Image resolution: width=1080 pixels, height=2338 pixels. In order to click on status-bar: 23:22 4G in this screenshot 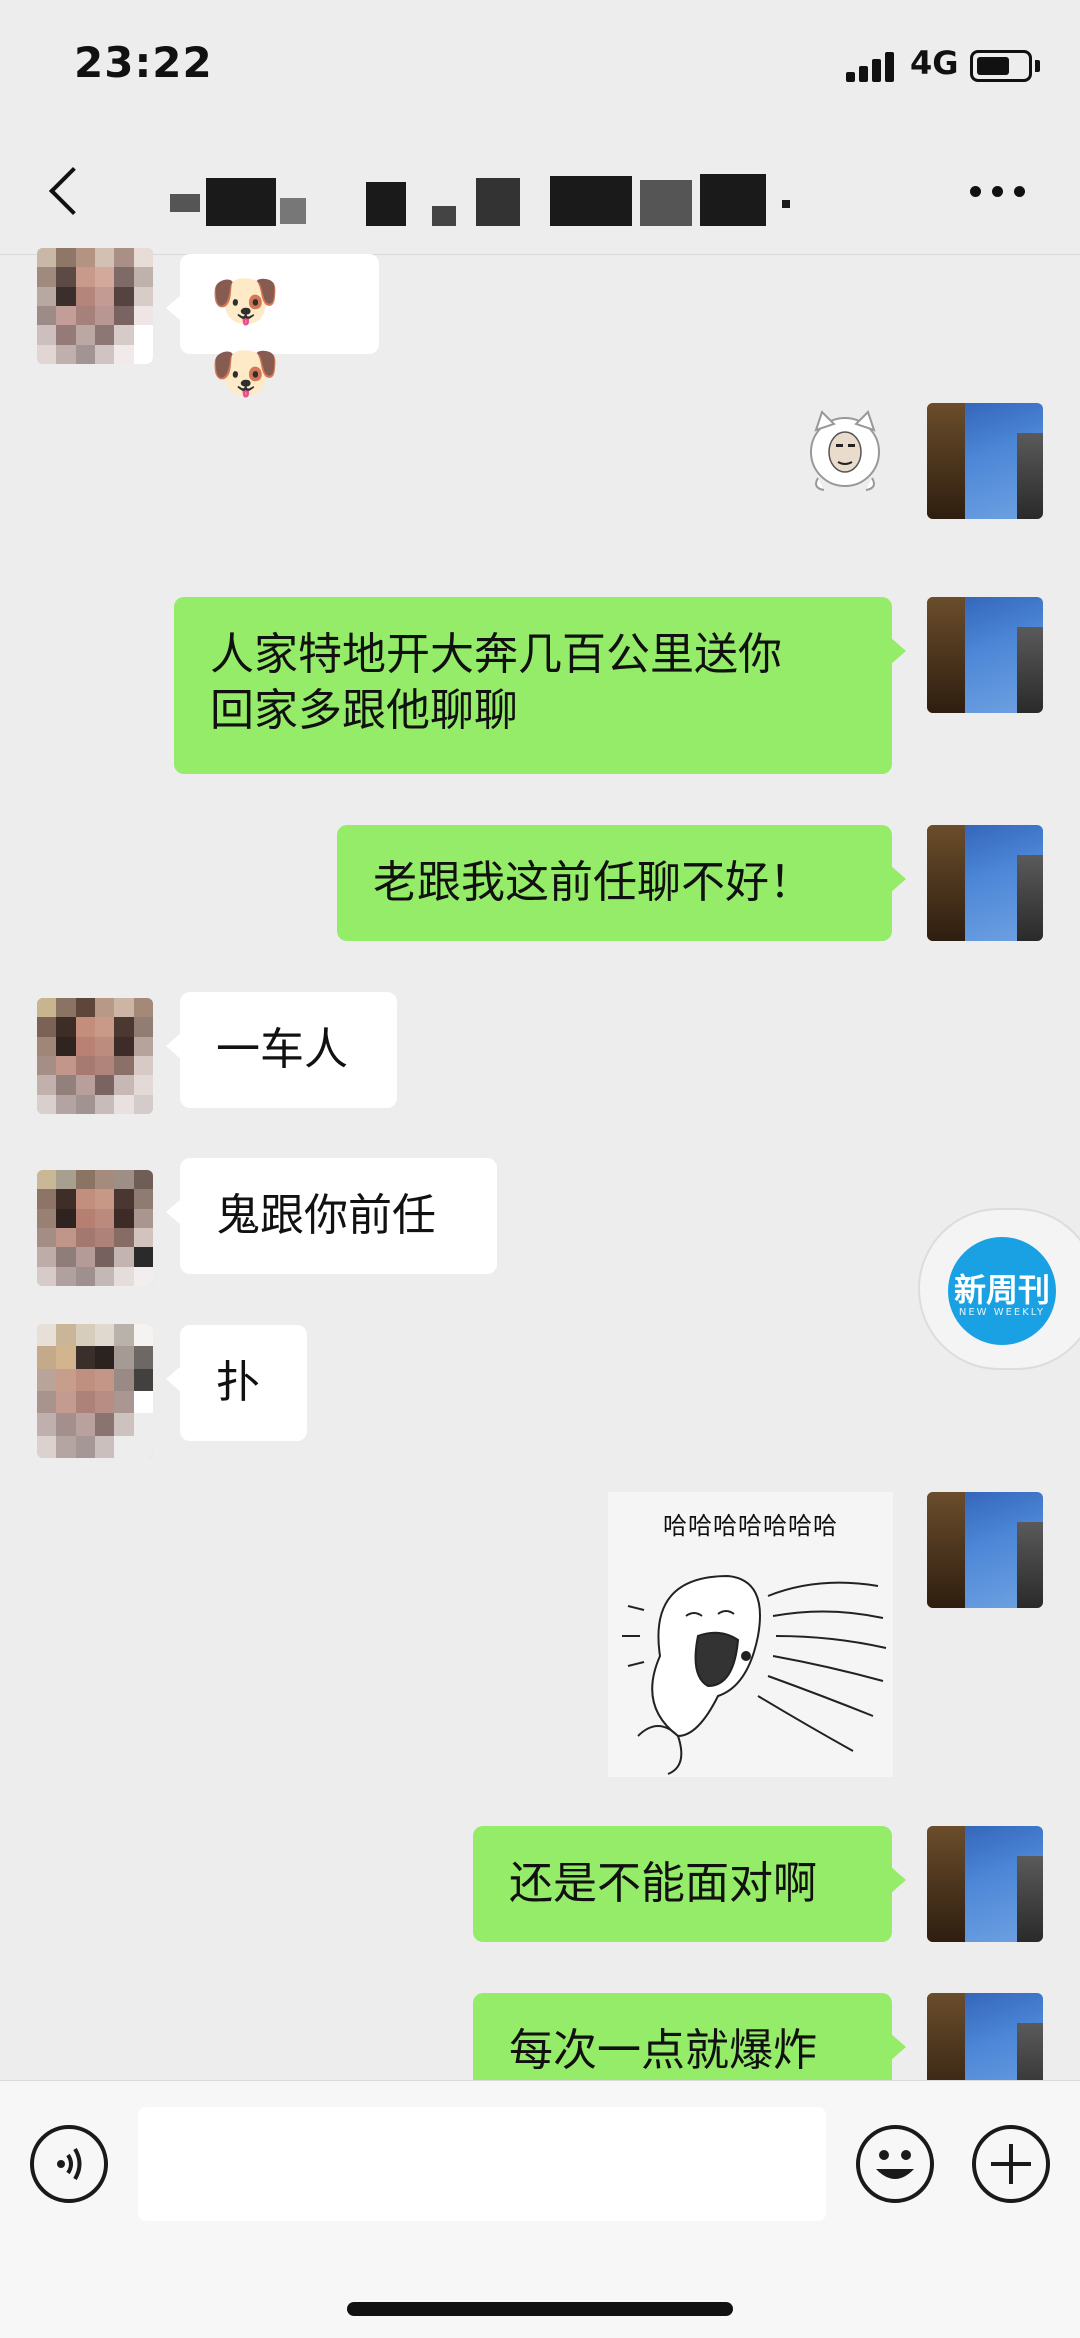, I will do `click(540, 65)`.